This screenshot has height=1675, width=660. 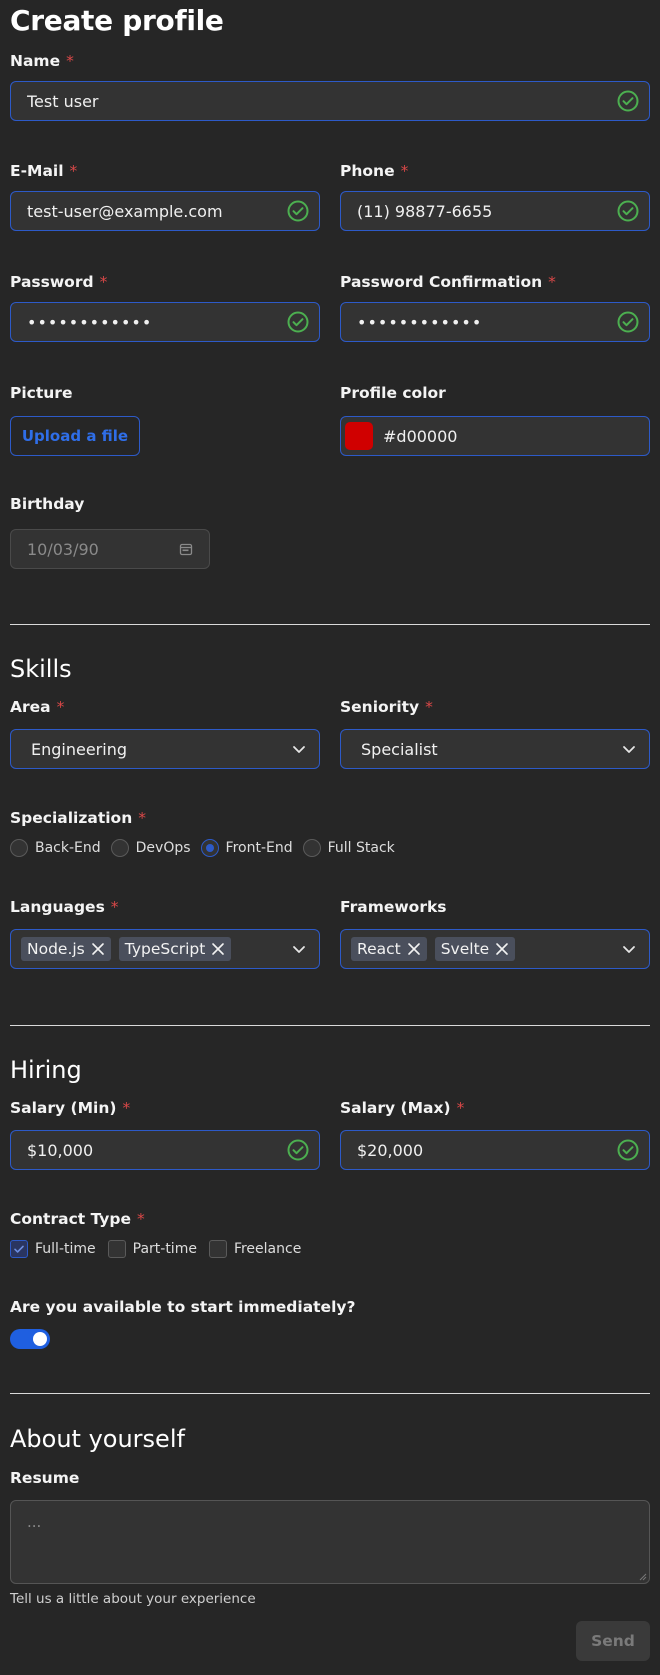 I want to click on salary-min-label: Salary (Min) *, so click(x=70, y=1108).